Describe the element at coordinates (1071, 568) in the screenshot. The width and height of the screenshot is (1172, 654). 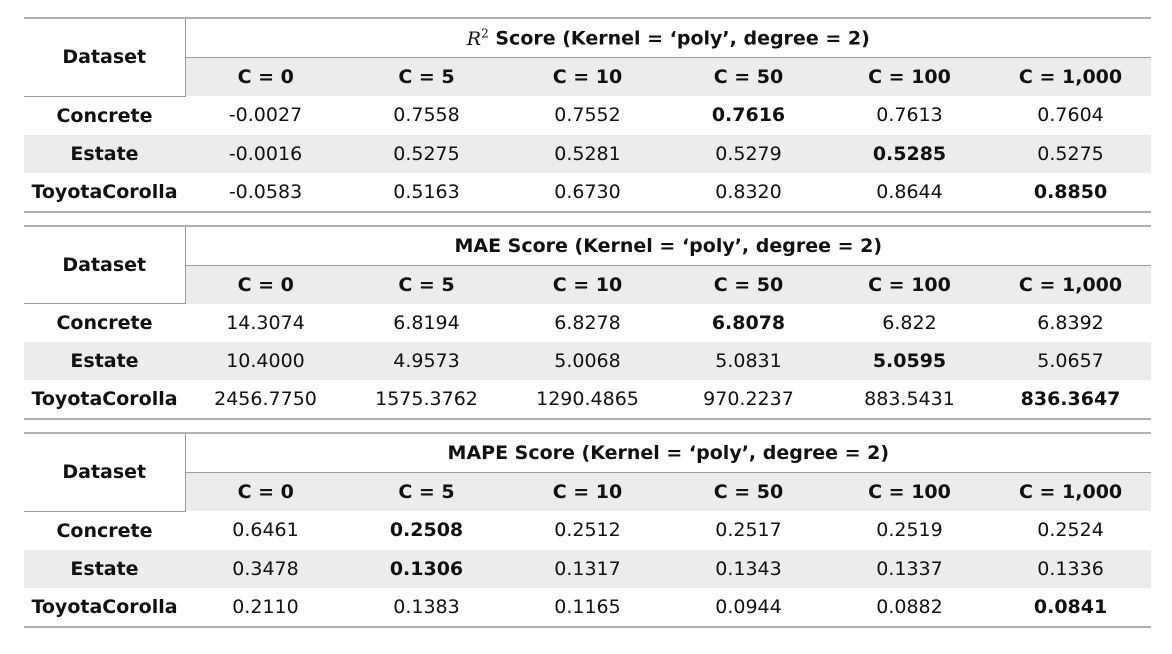
I see `value-cell: 0.1336` at that location.